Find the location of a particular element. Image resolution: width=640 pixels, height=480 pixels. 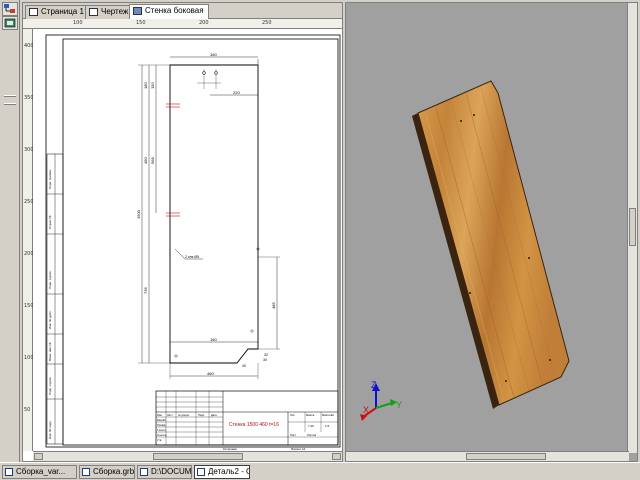

side-stamp-label: Справ. № is located at coordinates (50, 222).